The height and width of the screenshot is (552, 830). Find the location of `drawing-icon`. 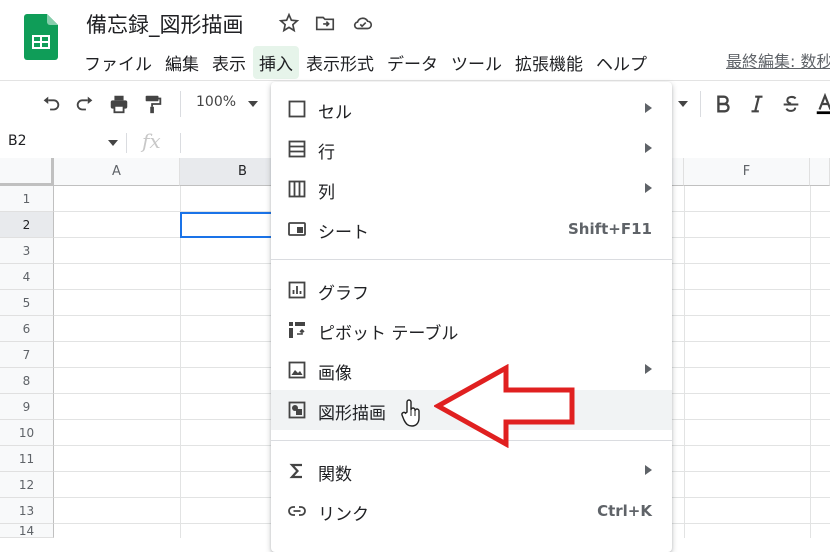

drawing-icon is located at coordinates (297, 410).